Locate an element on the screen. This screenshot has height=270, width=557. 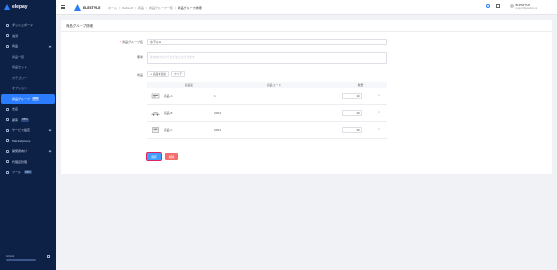
product-code: 1 is located at coordinates (215, 96).